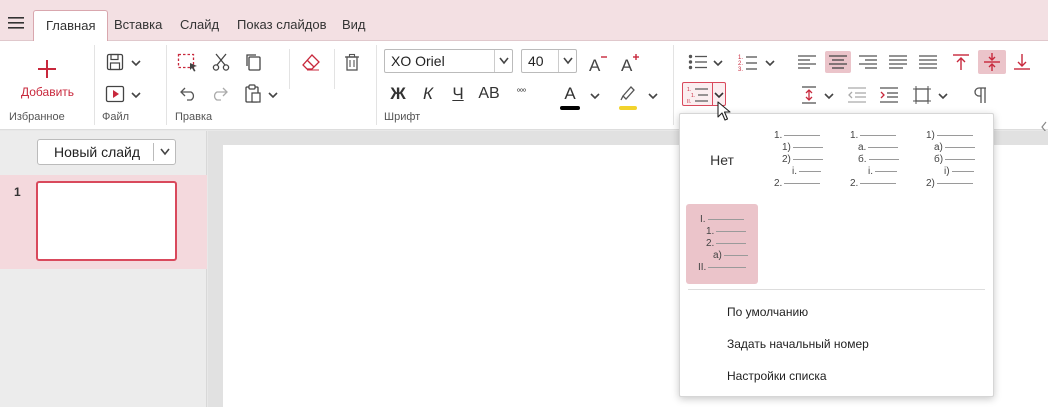 The image size is (1048, 407). What do you see at coordinates (402, 117) in the screenshot?
I see `group-label-font: Шрифт` at bounding box center [402, 117].